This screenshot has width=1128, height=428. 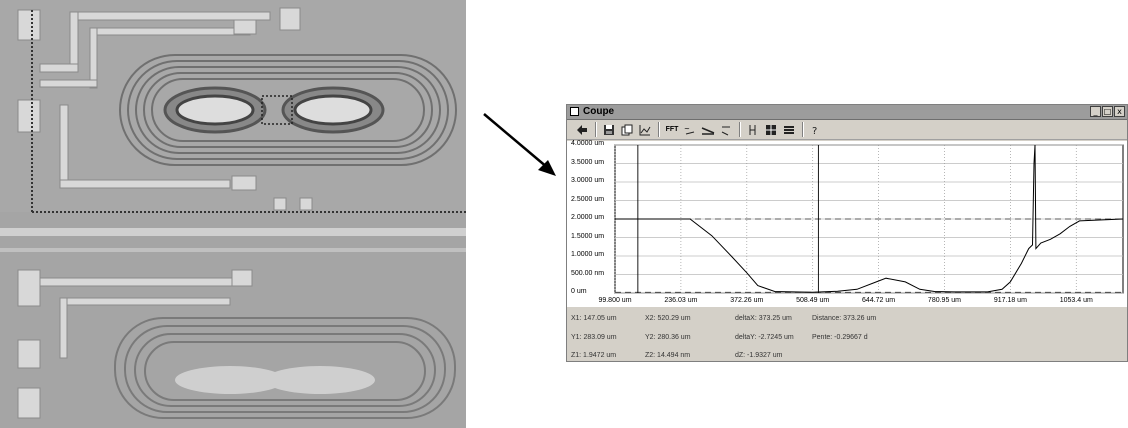 I want to click on dz-readout: dZ: -1.9327 um, so click(x=759, y=355).